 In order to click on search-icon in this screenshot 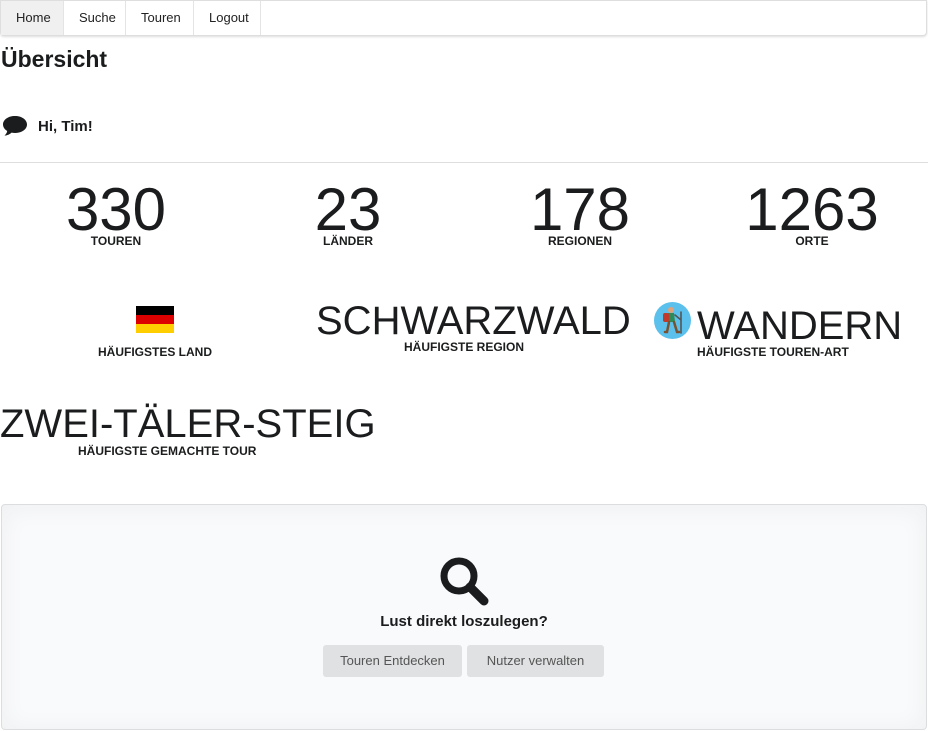, I will do `click(464, 581)`.